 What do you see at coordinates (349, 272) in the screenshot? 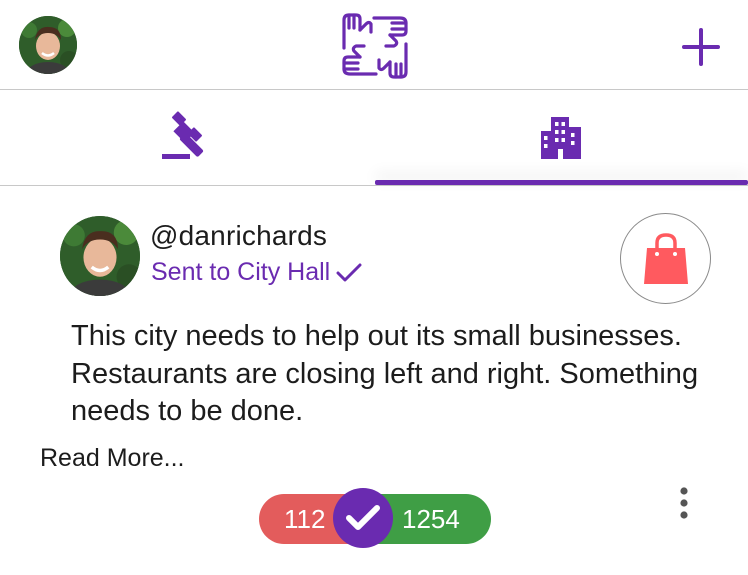
I see `checkmark-icon` at bounding box center [349, 272].